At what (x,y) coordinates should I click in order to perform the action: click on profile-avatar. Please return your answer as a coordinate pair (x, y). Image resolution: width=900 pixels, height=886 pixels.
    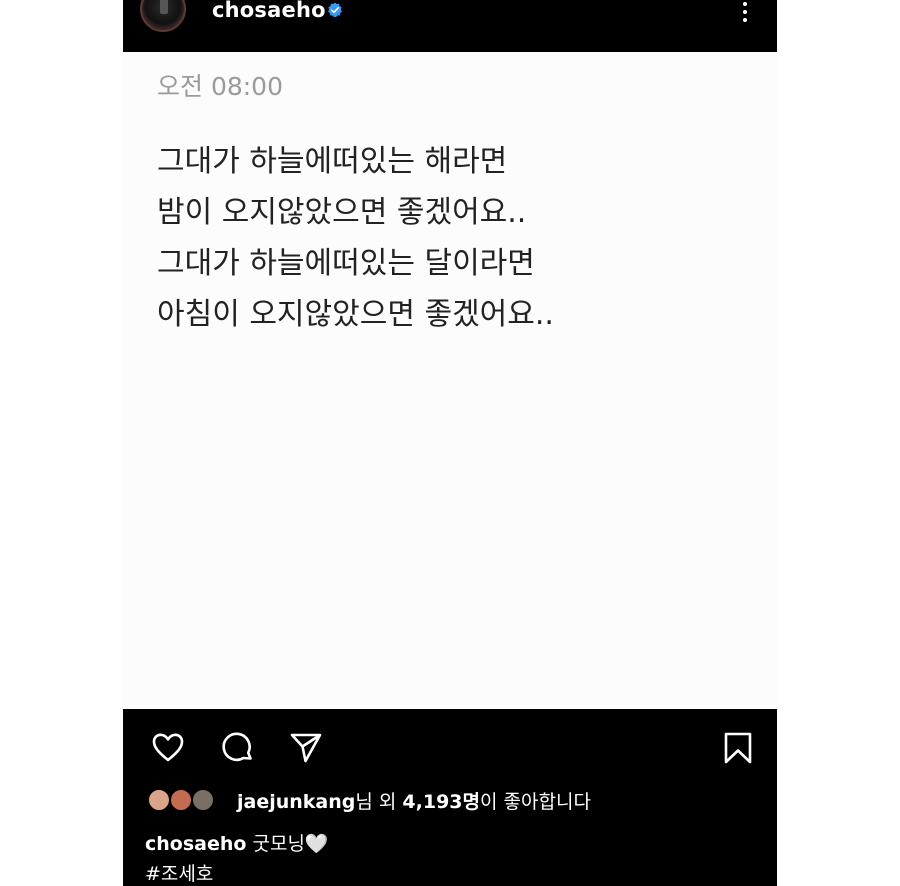
    Looking at the image, I should click on (163, 16).